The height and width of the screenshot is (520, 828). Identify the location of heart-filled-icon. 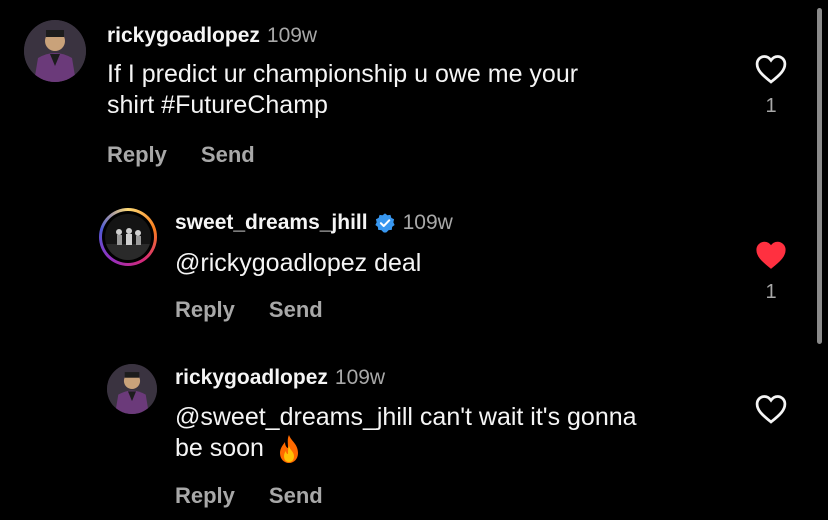
(771, 257).